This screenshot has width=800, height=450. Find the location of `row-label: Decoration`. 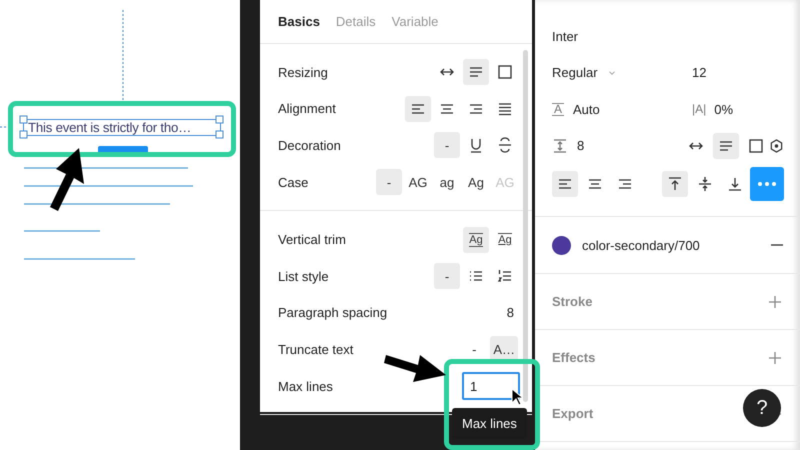

row-label: Decoration is located at coordinates (309, 145).